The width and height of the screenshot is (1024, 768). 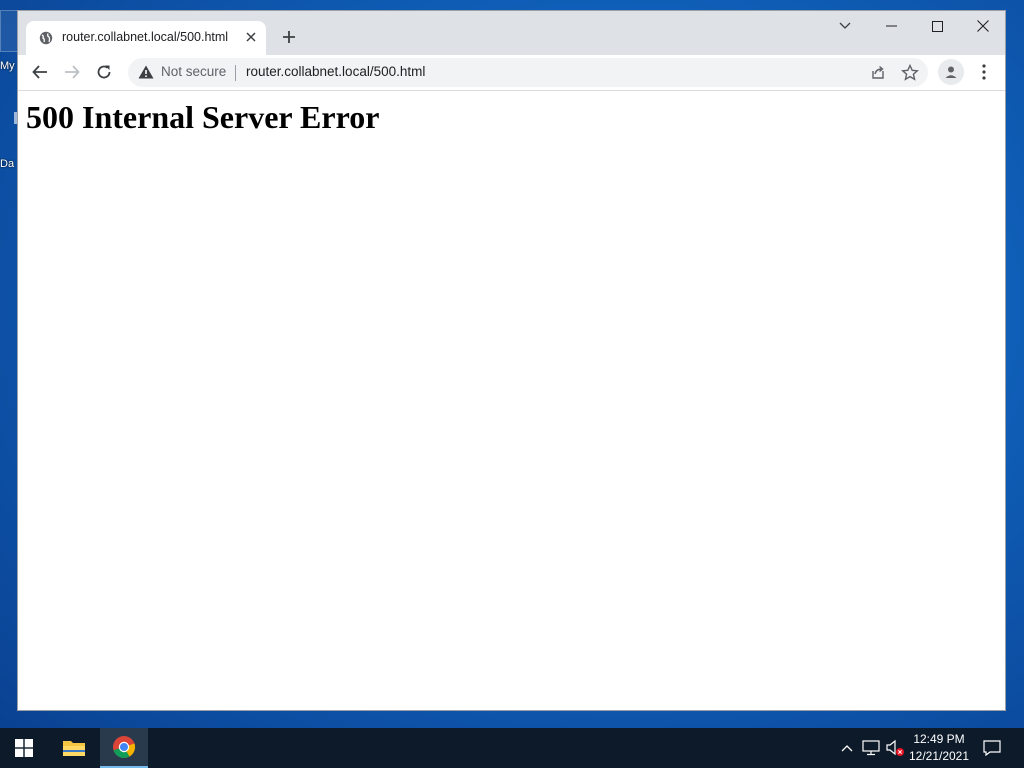 I want to click on security-label: Not secure, so click(x=193, y=71).